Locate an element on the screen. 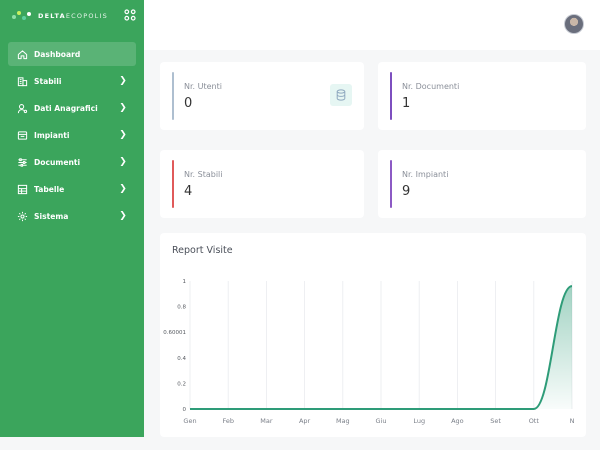 The image size is (600, 450). table-icon is located at coordinates (22, 189).